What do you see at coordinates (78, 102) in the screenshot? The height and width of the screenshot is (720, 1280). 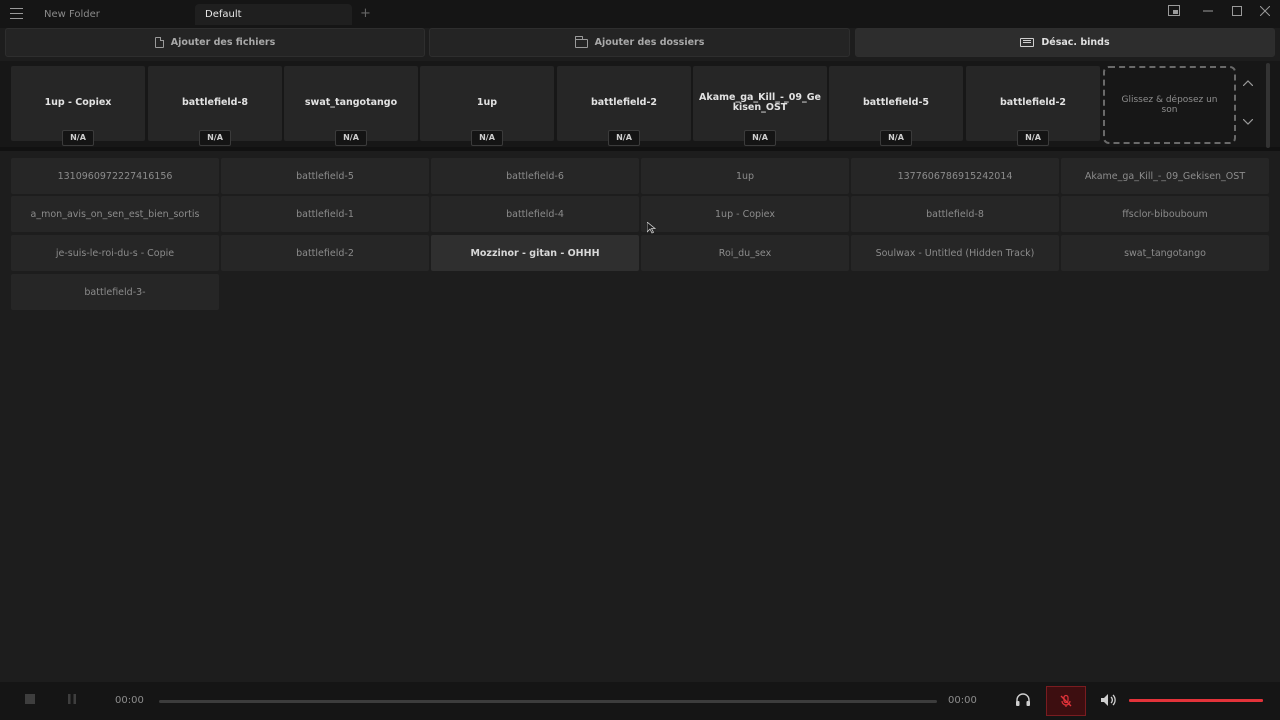 I see `bound-sound-name: 1up - Copiex` at bounding box center [78, 102].